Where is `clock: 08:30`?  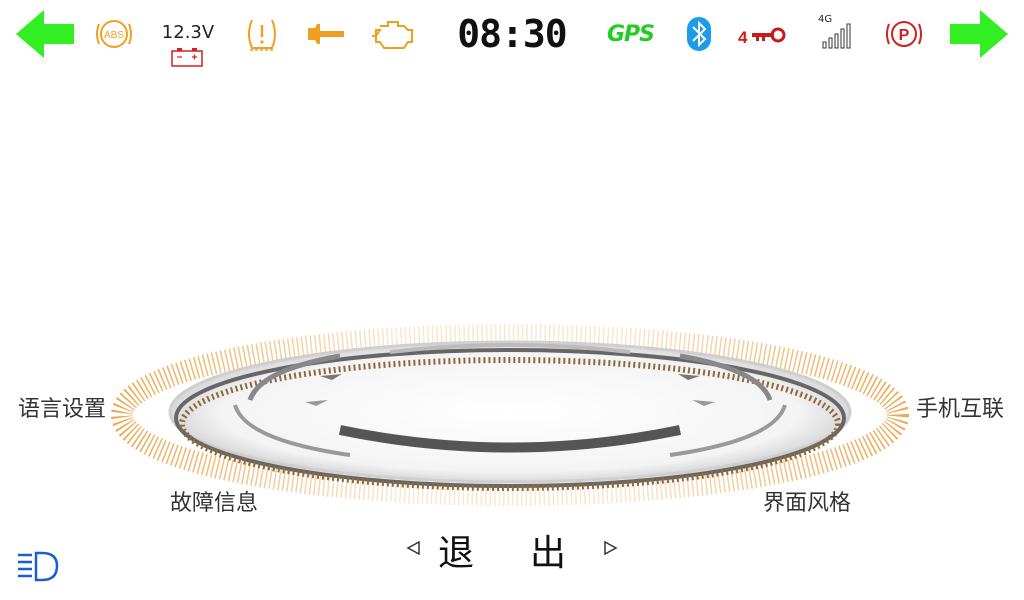 clock: 08:30 is located at coordinates (512, 34).